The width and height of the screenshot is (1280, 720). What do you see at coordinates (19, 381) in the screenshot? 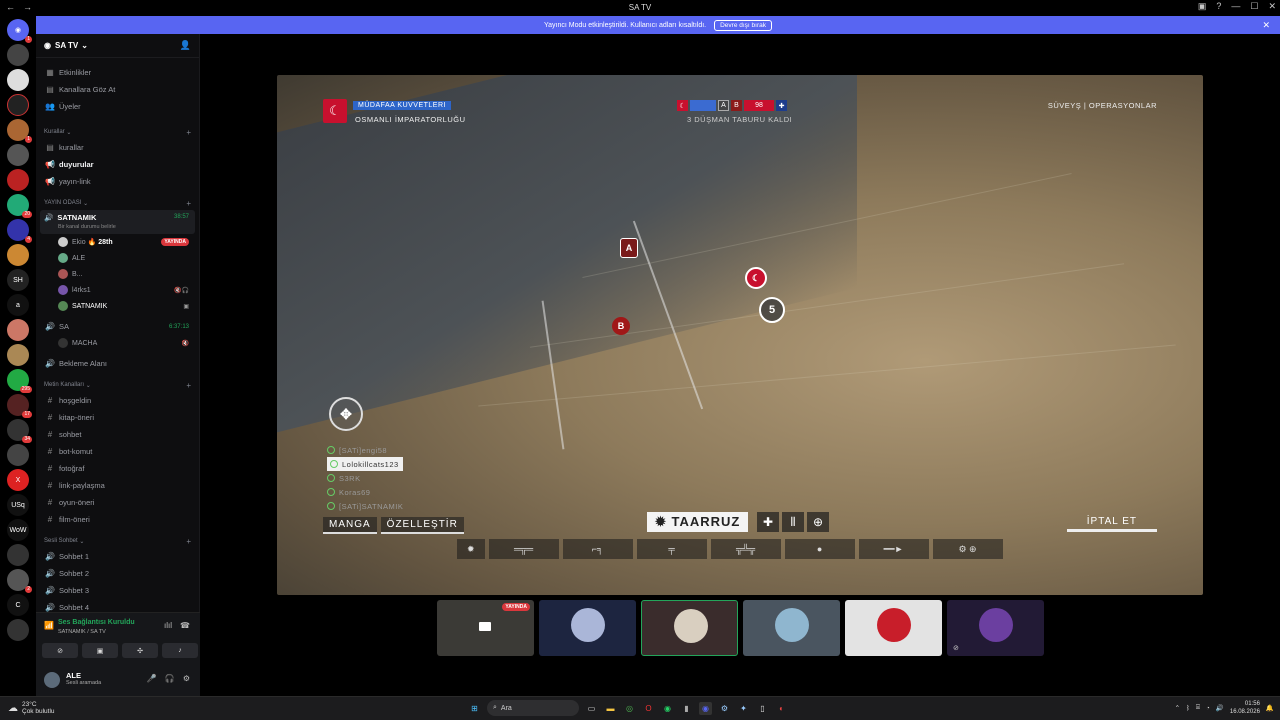
I see `server-icon: 295` at bounding box center [19, 381].